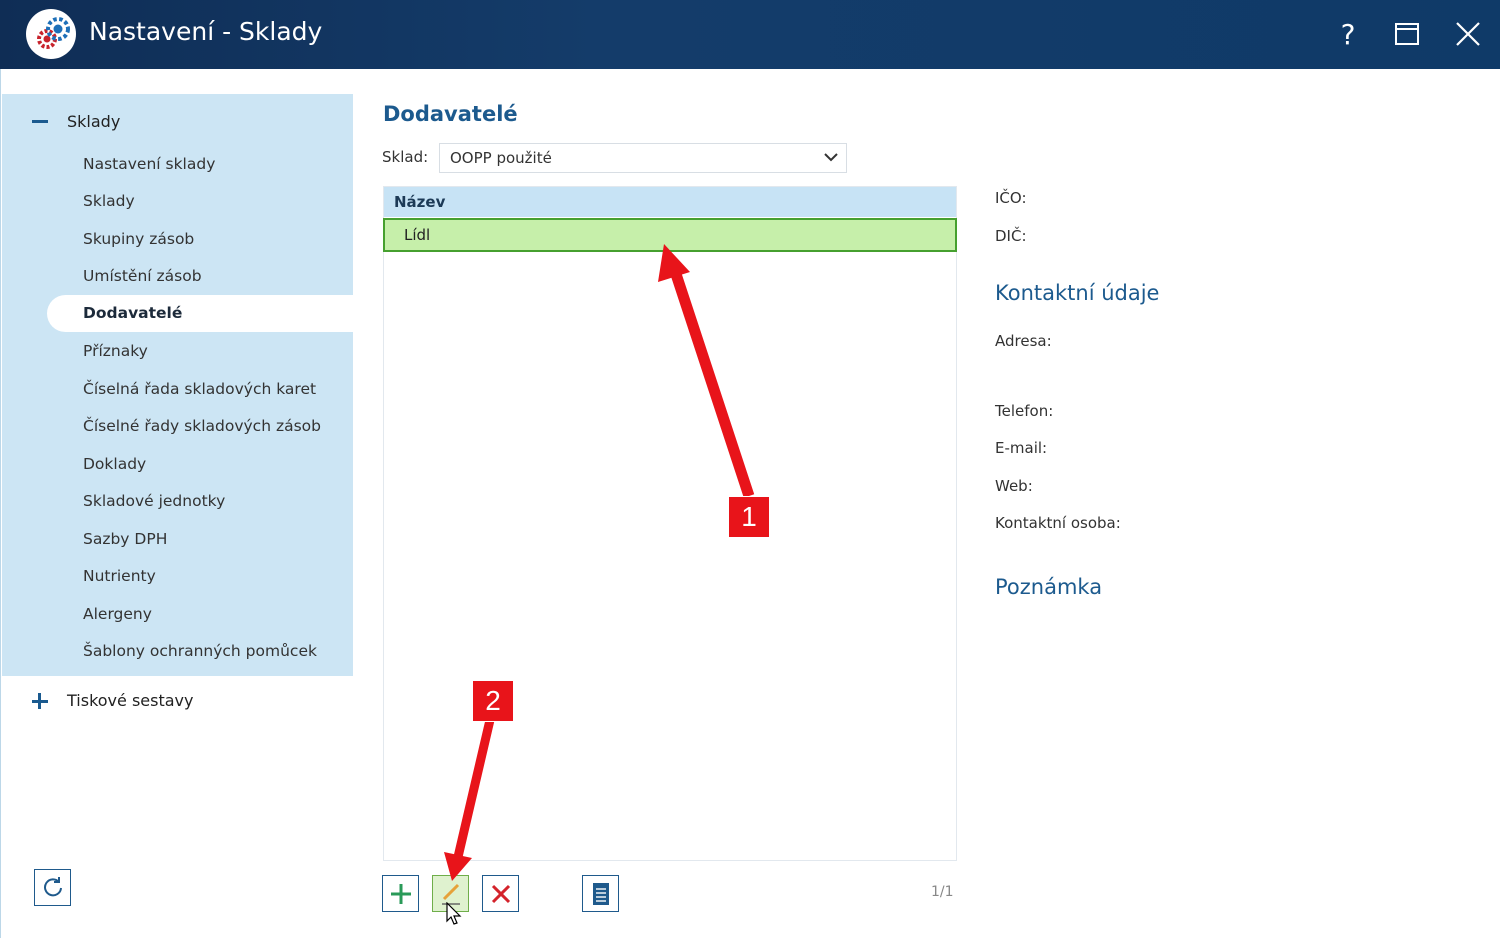  I want to click on maximize-button, so click(1407, 34).